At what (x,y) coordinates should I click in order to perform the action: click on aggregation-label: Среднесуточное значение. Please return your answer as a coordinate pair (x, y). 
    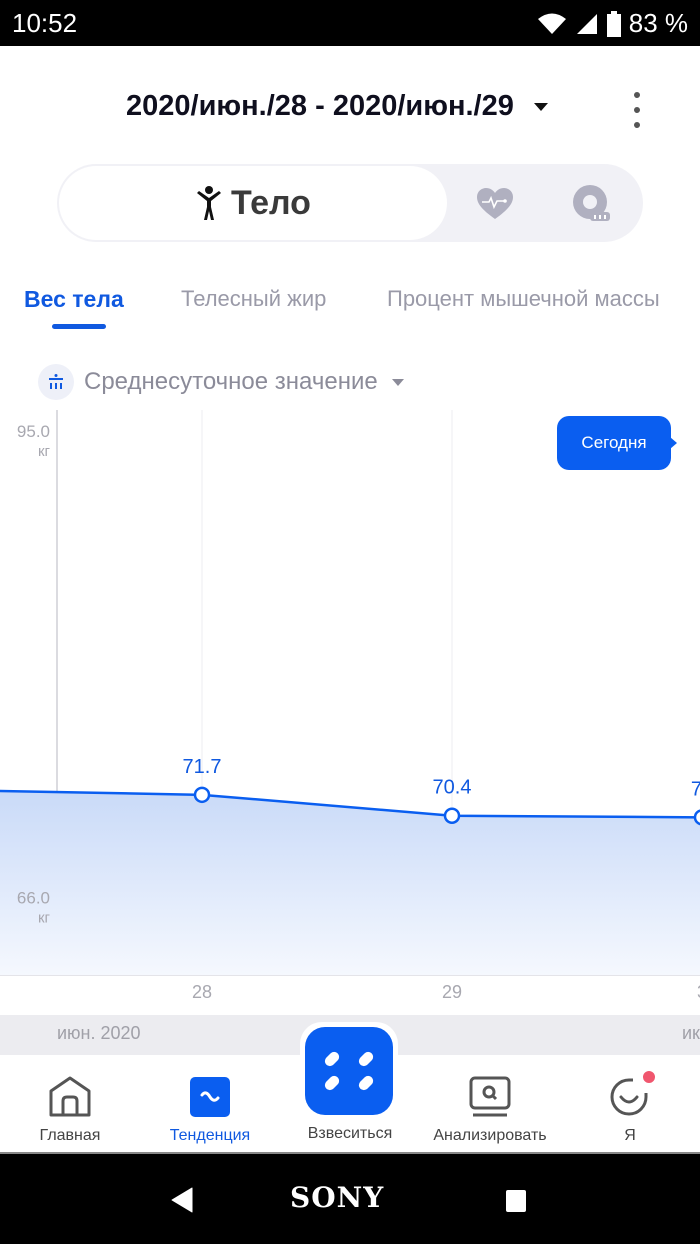
    Looking at the image, I should click on (231, 381).